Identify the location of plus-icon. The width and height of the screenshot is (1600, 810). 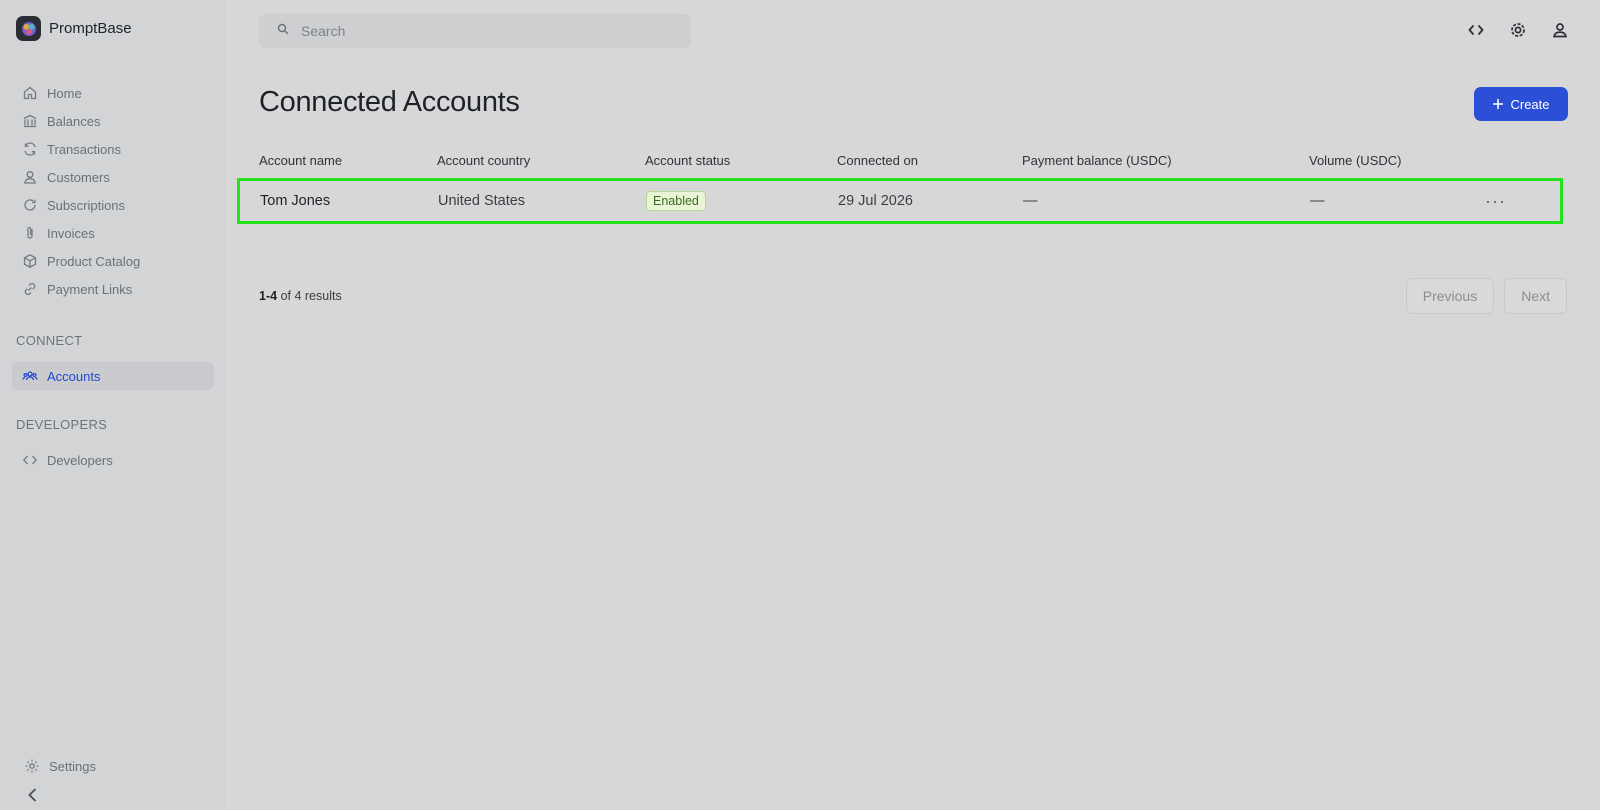
(1498, 104).